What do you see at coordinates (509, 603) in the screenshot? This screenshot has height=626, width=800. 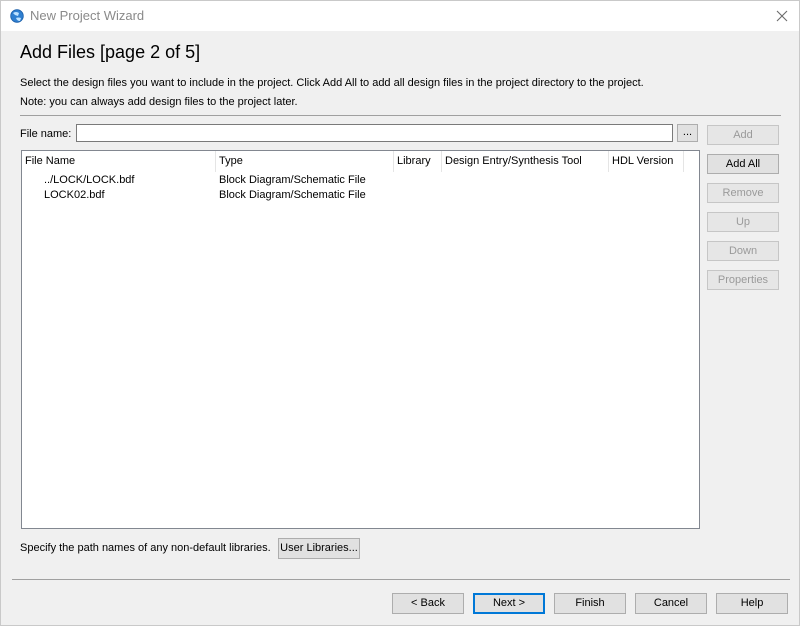 I see `next-button: Next >` at bounding box center [509, 603].